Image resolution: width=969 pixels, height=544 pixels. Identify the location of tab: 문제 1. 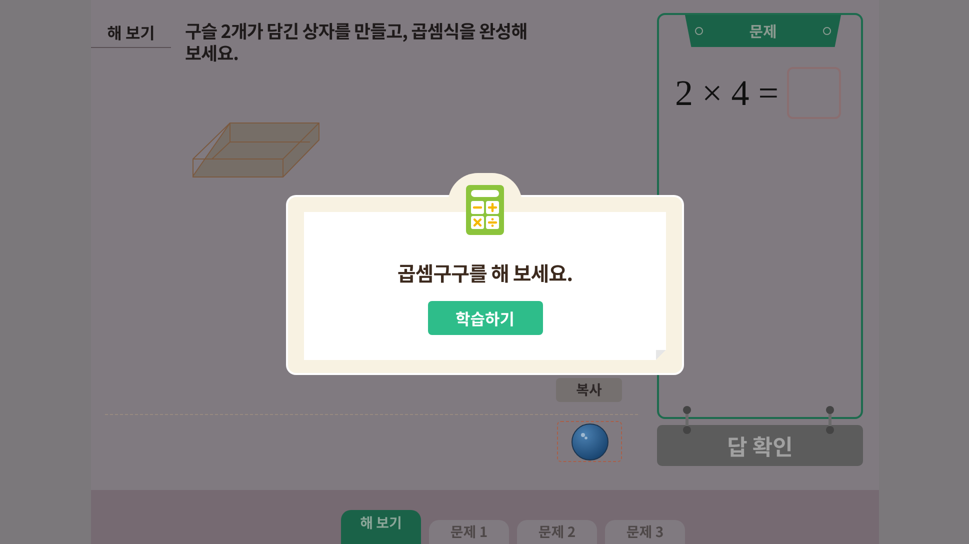
(469, 532).